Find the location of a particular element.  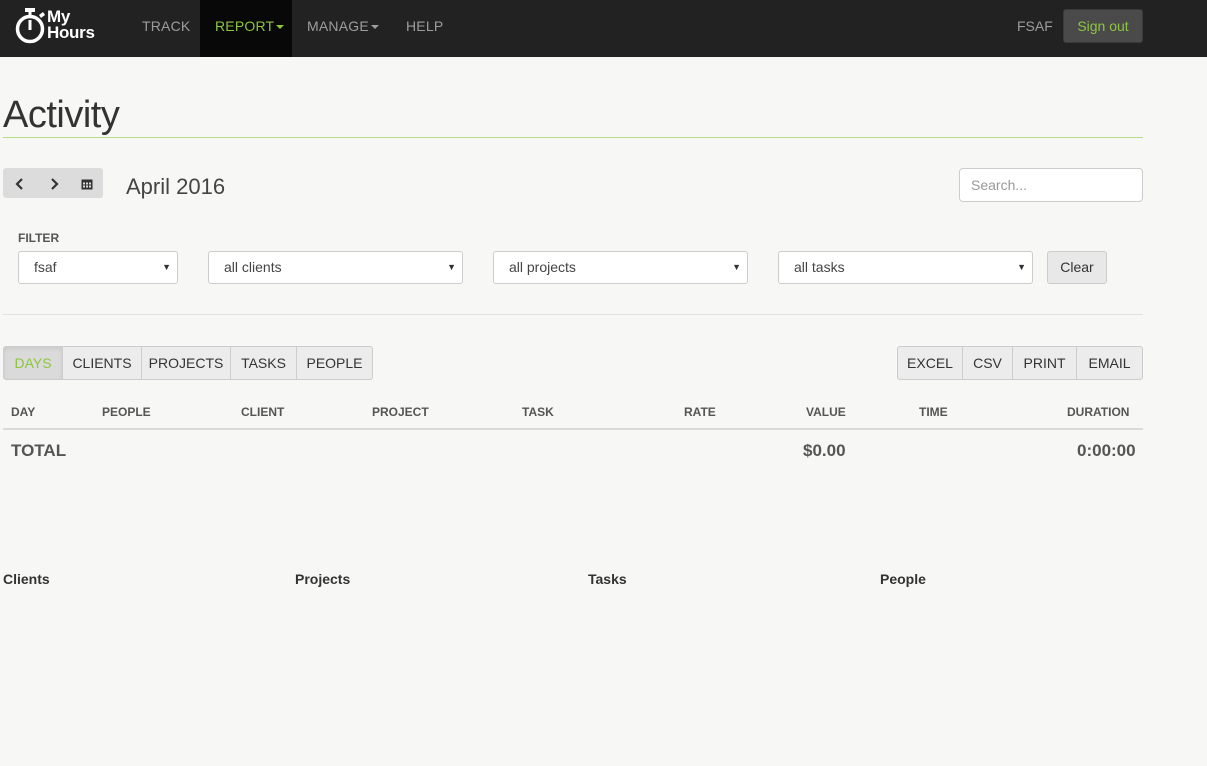

col-header-rate: RATE is located at coordinates (700, 412).